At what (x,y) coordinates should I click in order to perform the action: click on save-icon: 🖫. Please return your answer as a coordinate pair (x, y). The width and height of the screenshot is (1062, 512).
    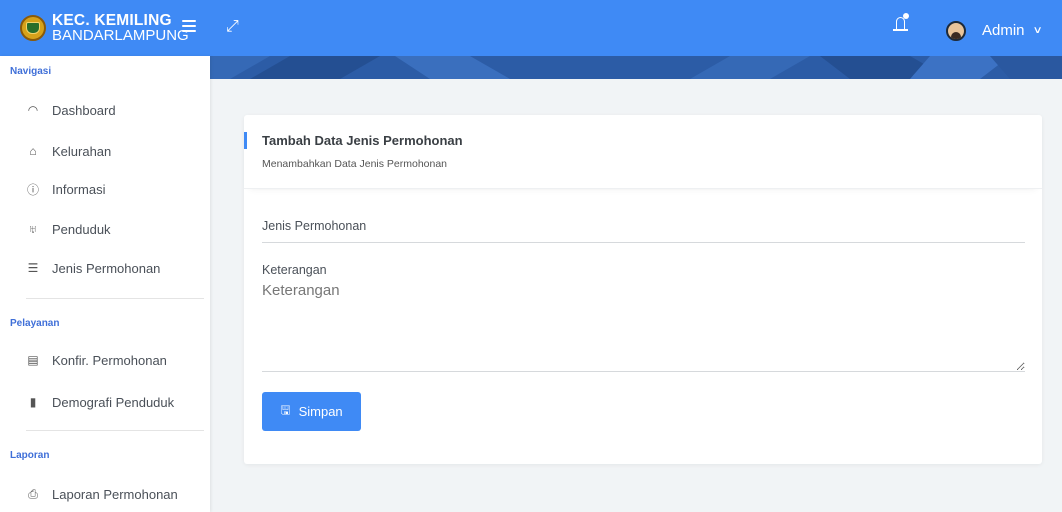
    Looking at the image, I should click on (285, 410).